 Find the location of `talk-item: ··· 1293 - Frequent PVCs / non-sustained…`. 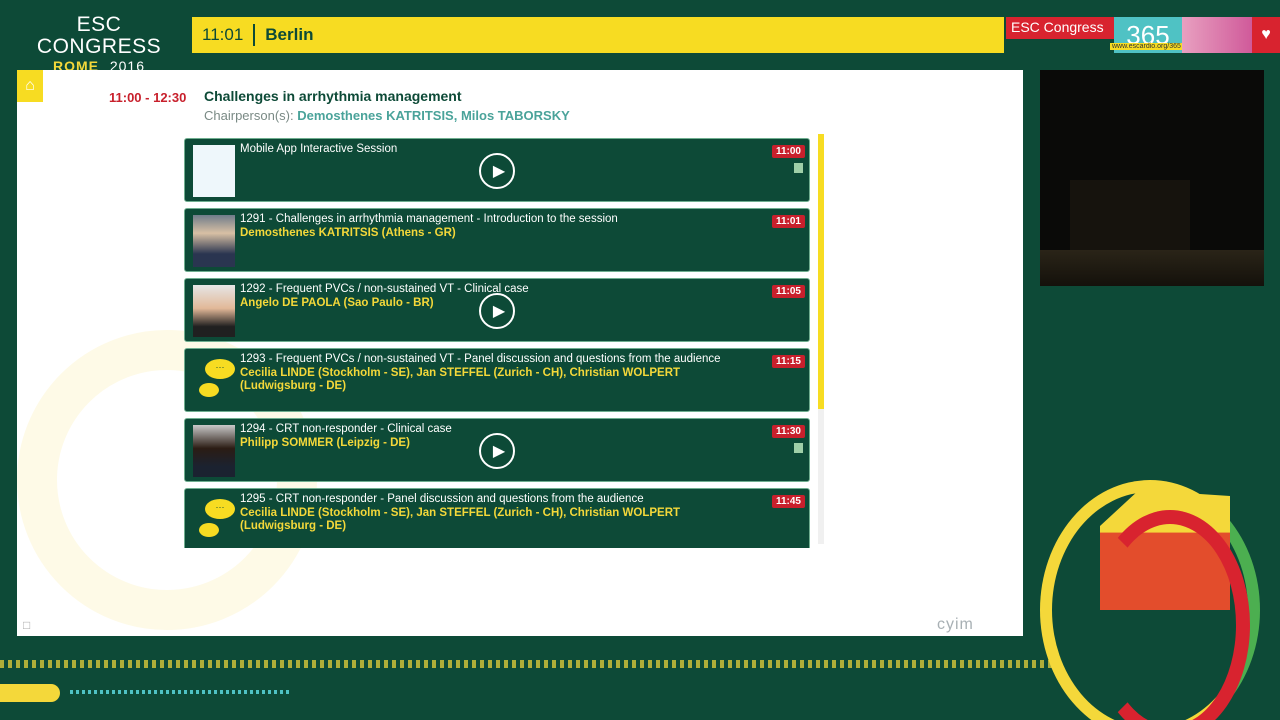

talk-item: ··· 1293 - Frequent PVCs / non-sustained… is located at coordinates (497, 380).